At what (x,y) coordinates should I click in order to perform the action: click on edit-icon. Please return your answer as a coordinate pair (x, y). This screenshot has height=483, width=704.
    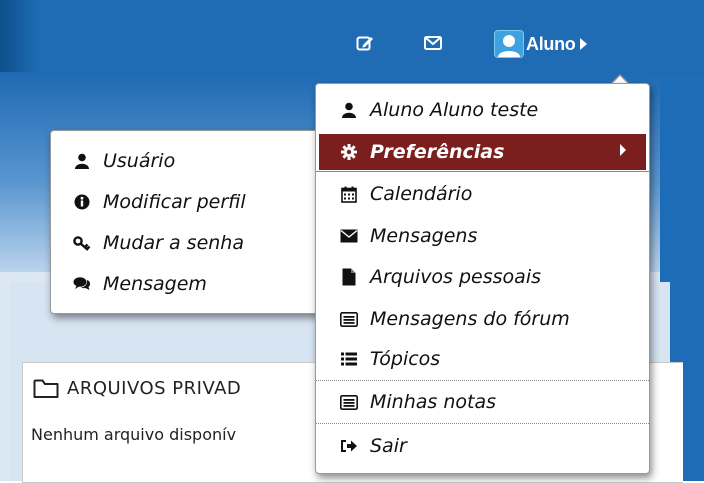
    Looking at the image, I should click on (365, 43).